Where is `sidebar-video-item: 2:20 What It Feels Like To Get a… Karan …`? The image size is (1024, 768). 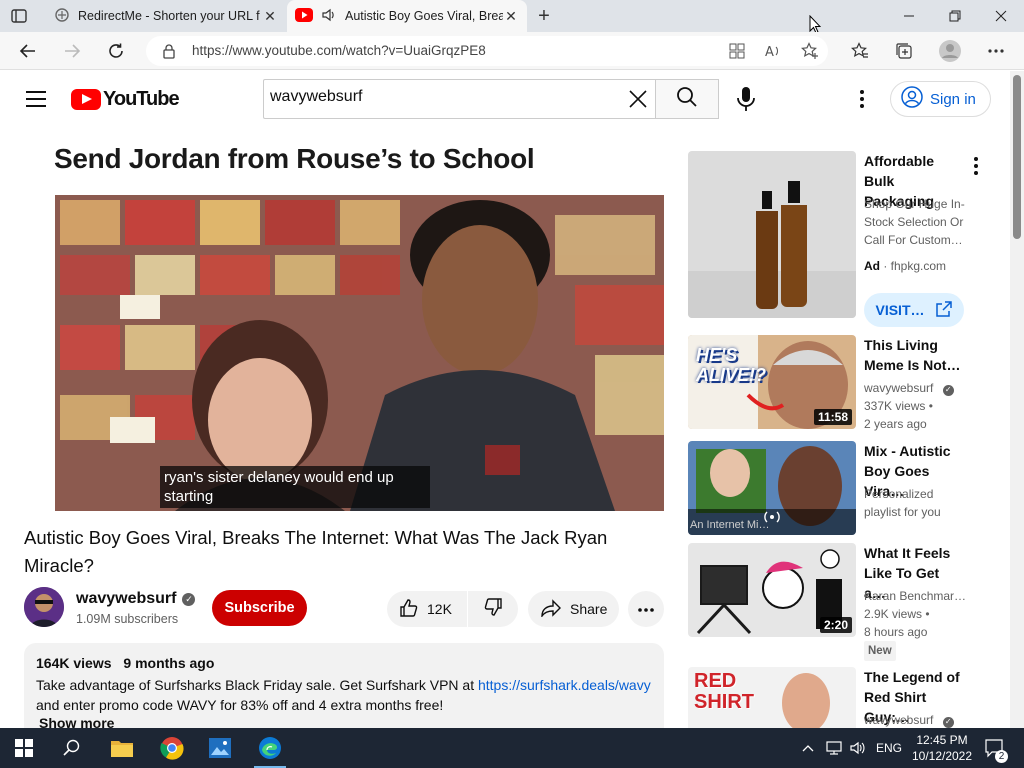
sidebar-video-item: 2:20 What It Feels Like To Get a… Karan … is located at coordinates (838, 603).